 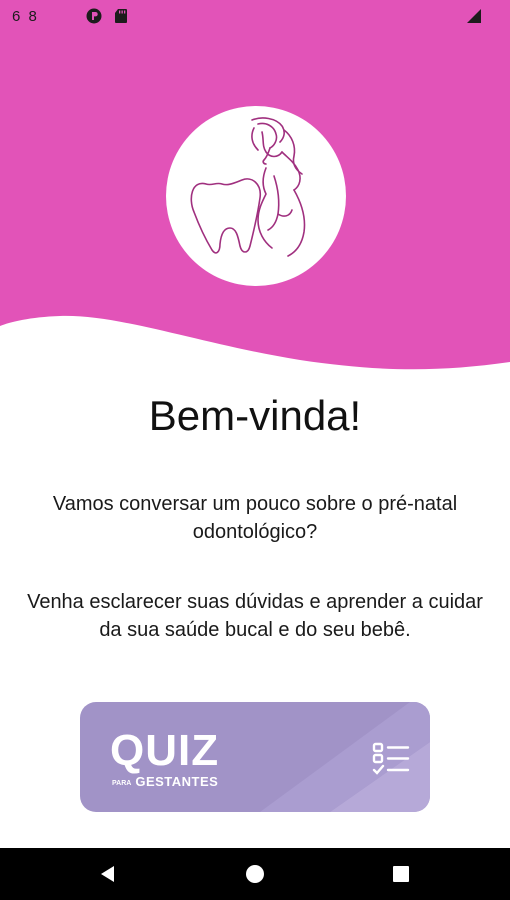 I want to click on navigation-bar, so click(x=255, y=874).